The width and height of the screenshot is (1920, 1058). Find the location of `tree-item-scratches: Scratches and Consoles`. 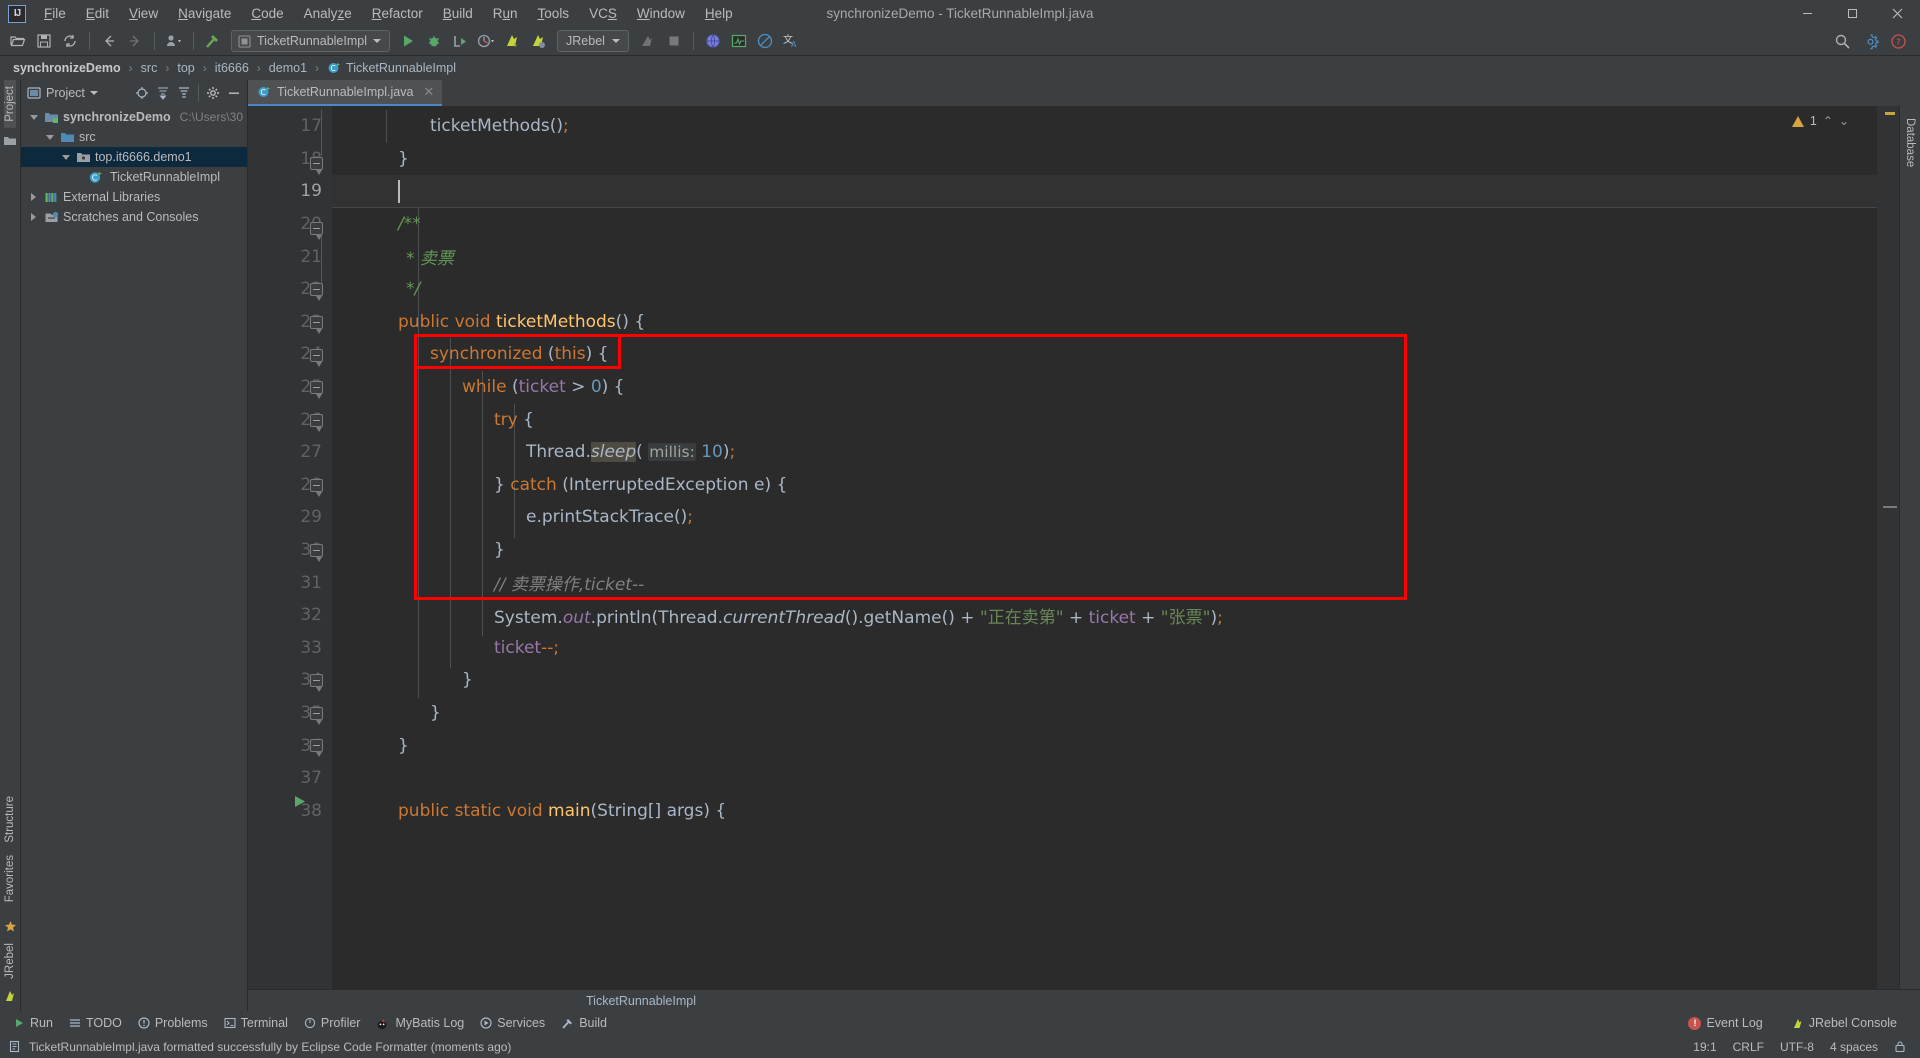

tree-item-scratches: Scratches and Consoles is located at coordinates (134, 217).